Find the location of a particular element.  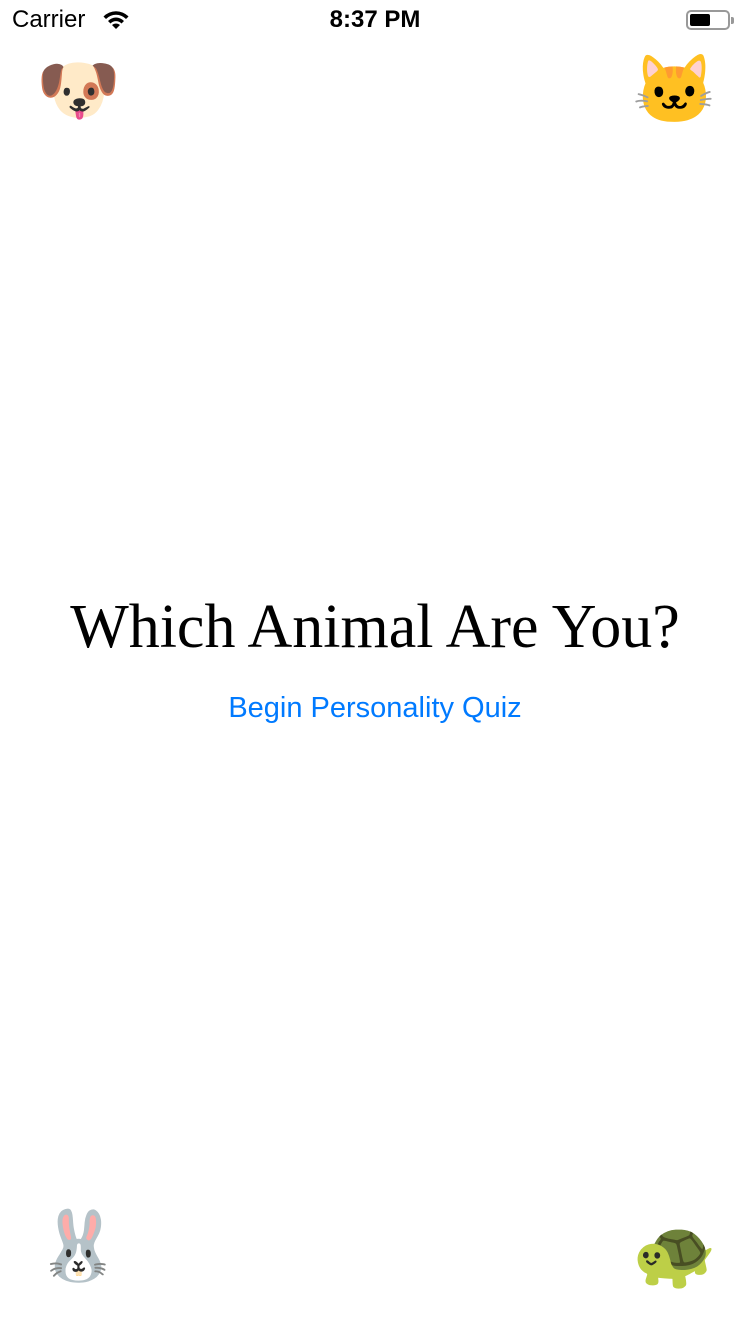

dog-emoji: 🐶 is located at coordinates (78, 90).